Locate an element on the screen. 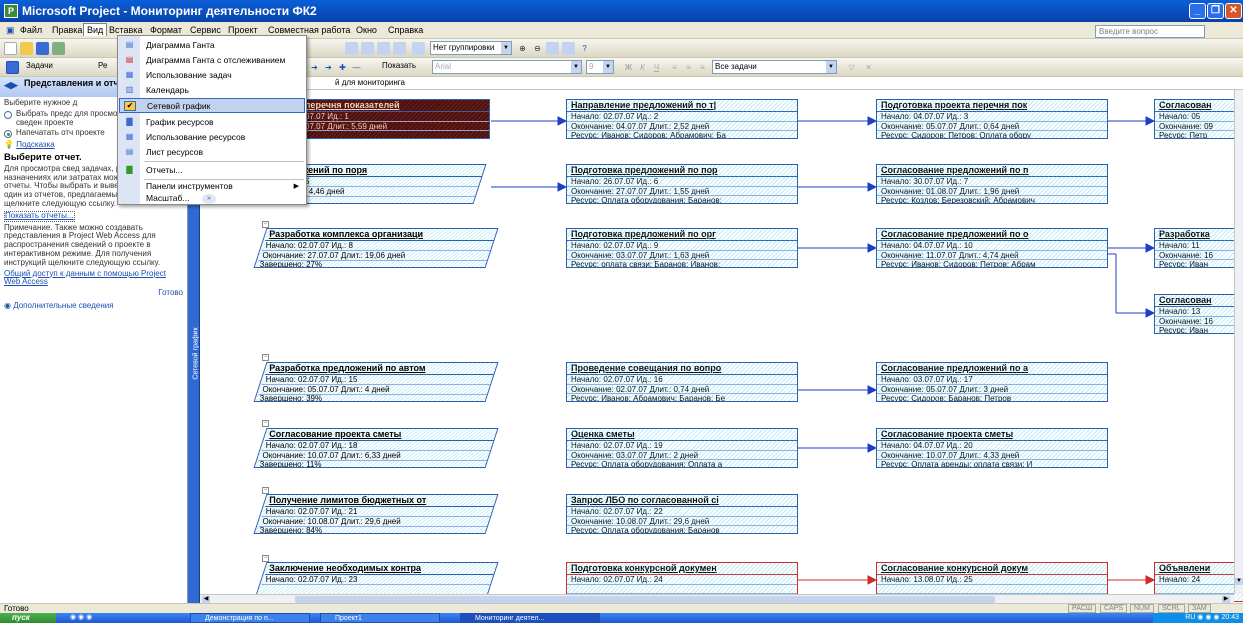 Image resolution: width=1243 pixels, height=623 pixels. show-subtasks-icon: ✚ is located at coordinates (342, 67).